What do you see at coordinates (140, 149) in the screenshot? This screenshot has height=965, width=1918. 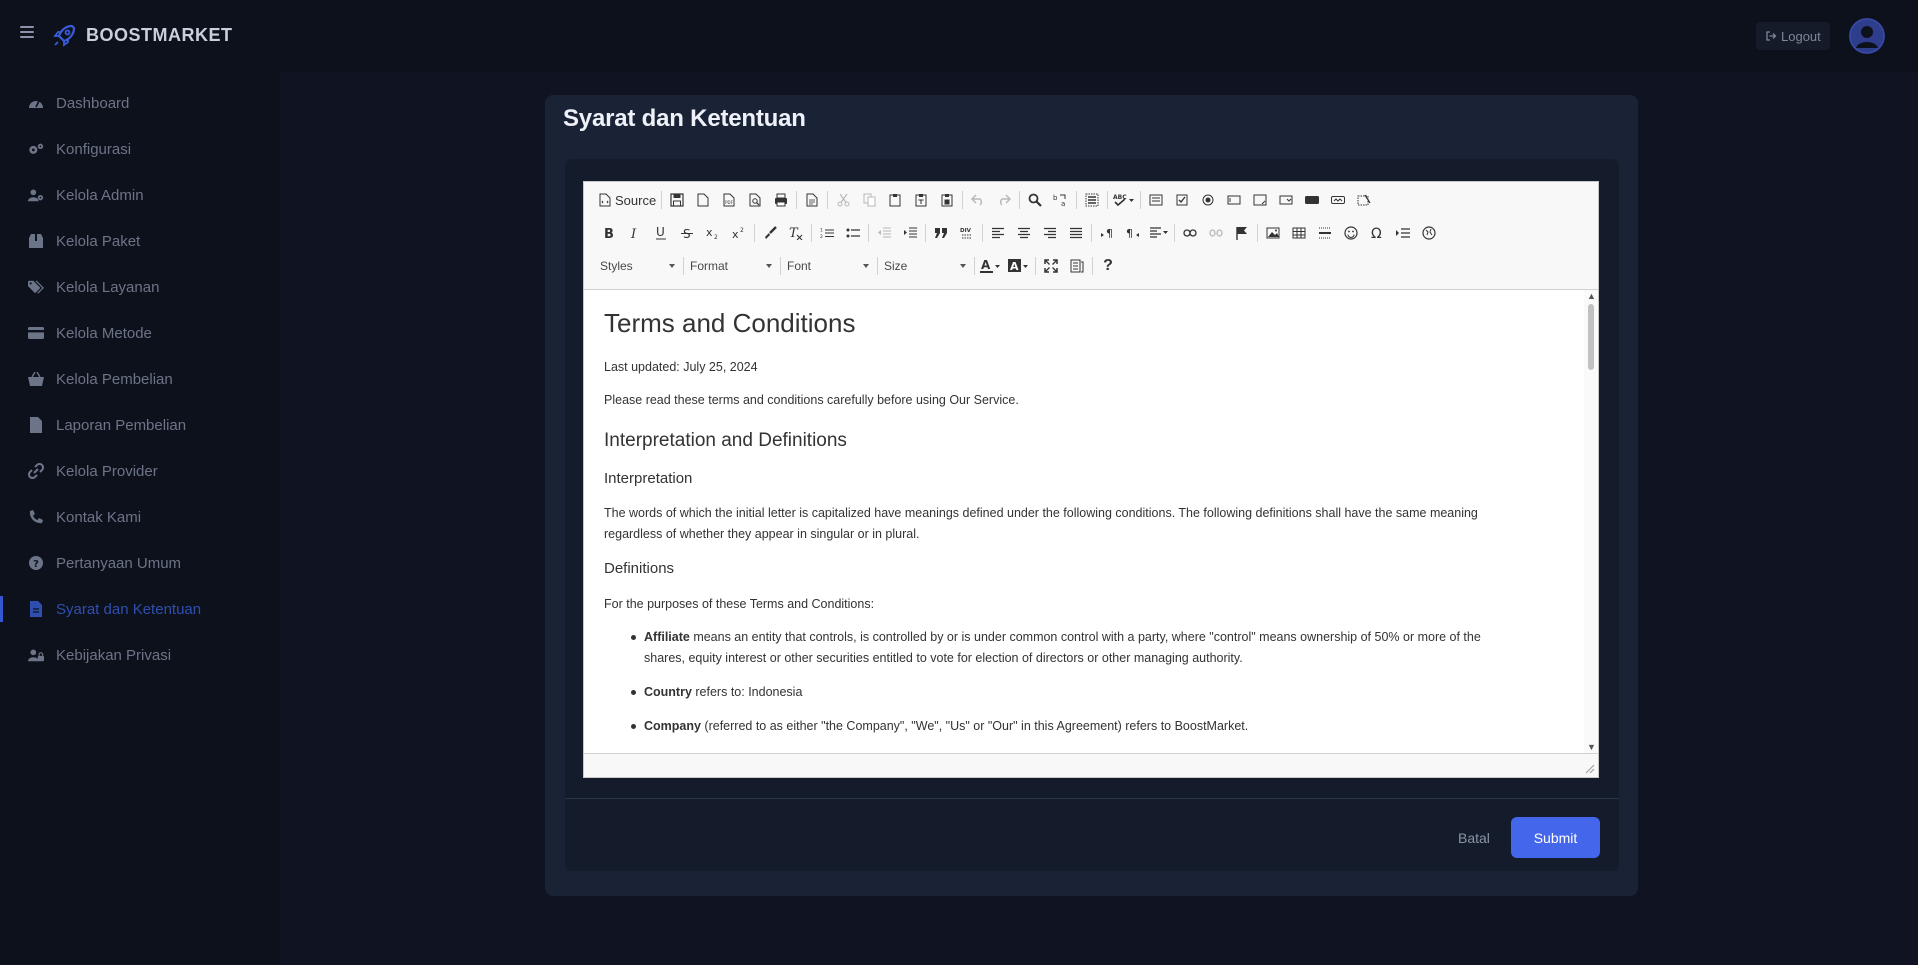 I see `sidebar-item-konfigurasi: Konfigurasi` at bounding box center [140, 149].